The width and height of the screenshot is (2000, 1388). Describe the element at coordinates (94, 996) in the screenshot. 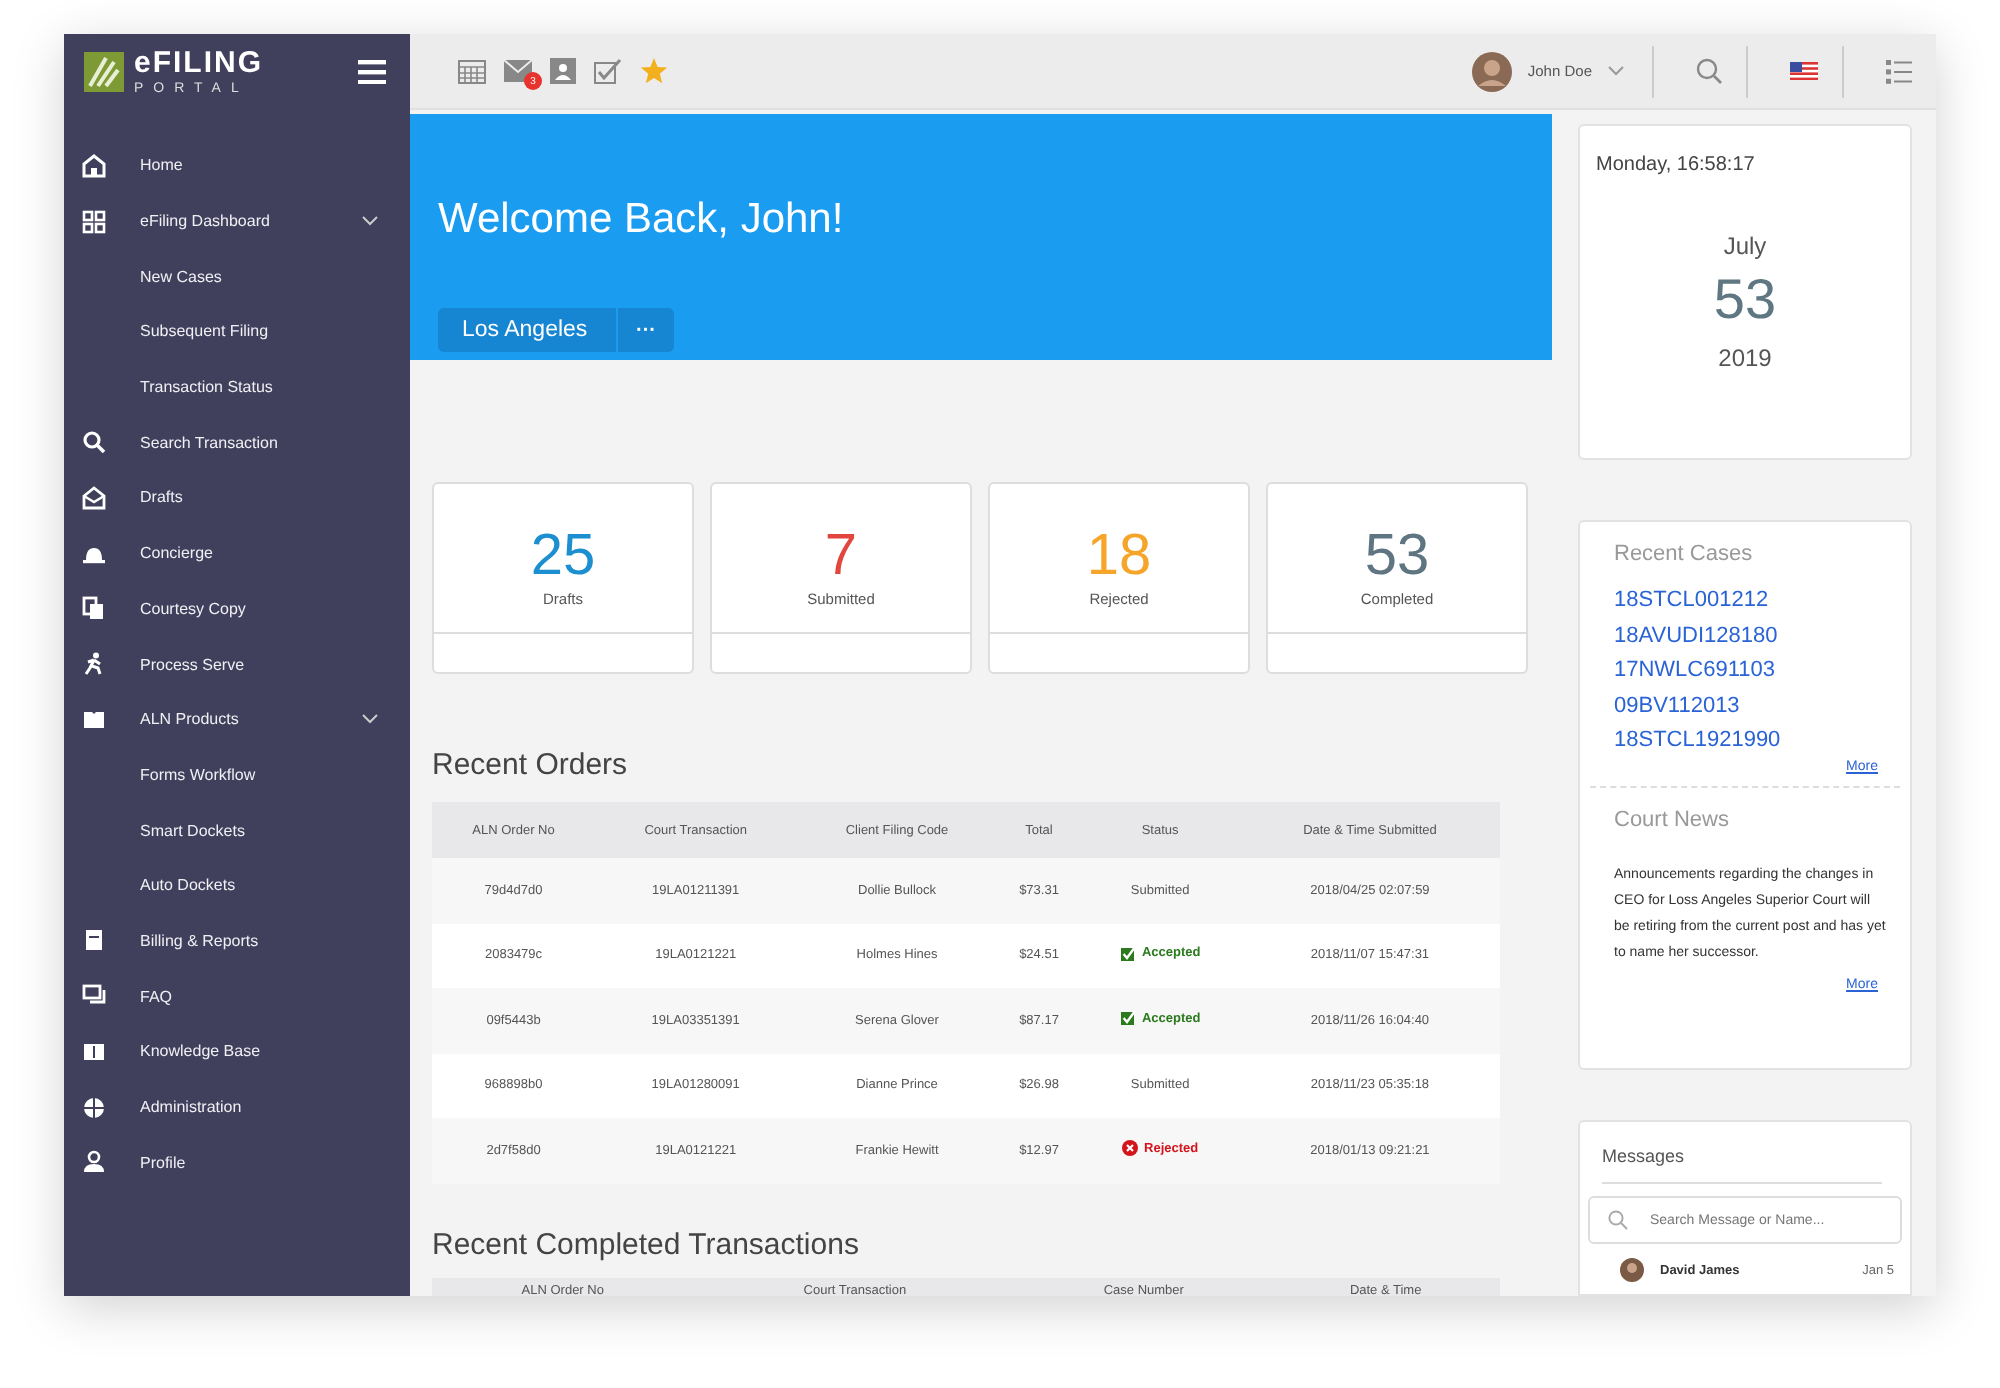

I see `chat-icon` at that location.